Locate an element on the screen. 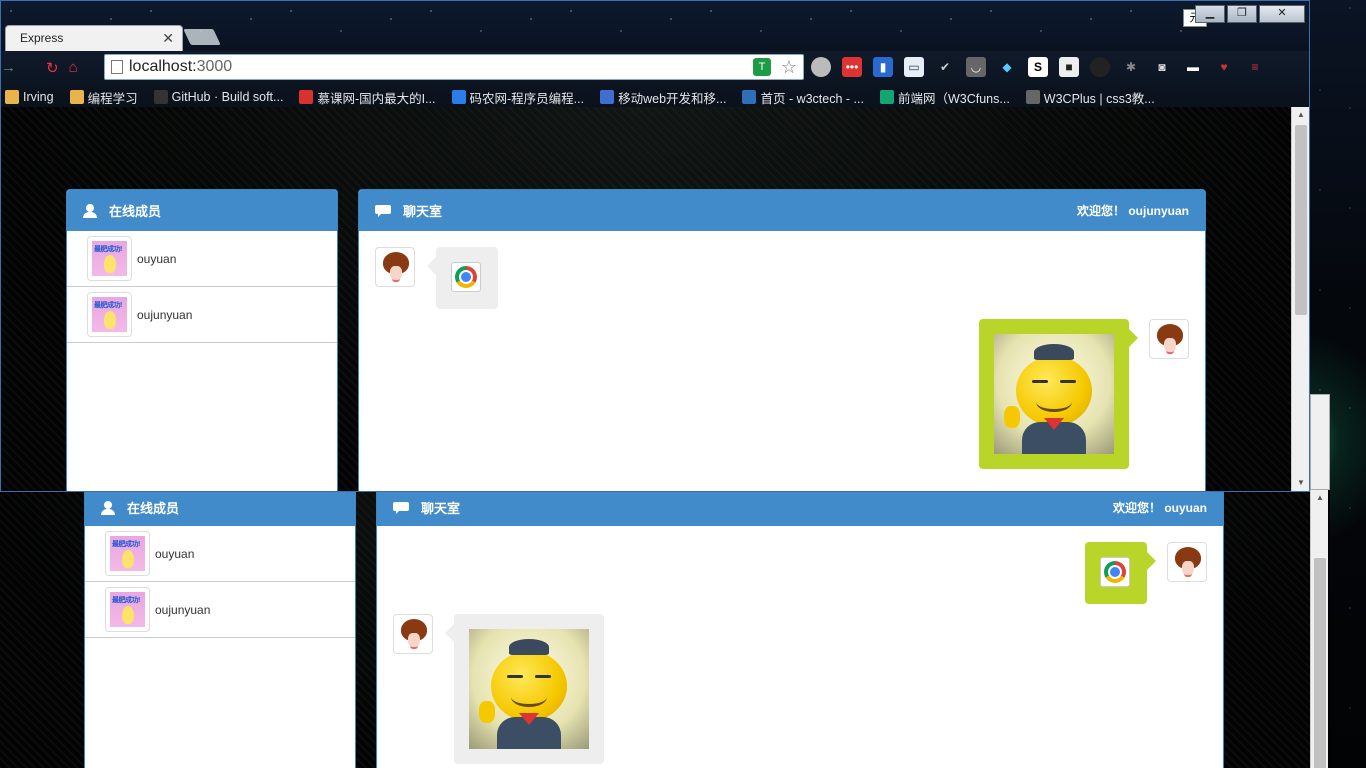 This screenshot has width=1366, height=768. dots-extension-icon: ••• is located at coordinates (852, 67).